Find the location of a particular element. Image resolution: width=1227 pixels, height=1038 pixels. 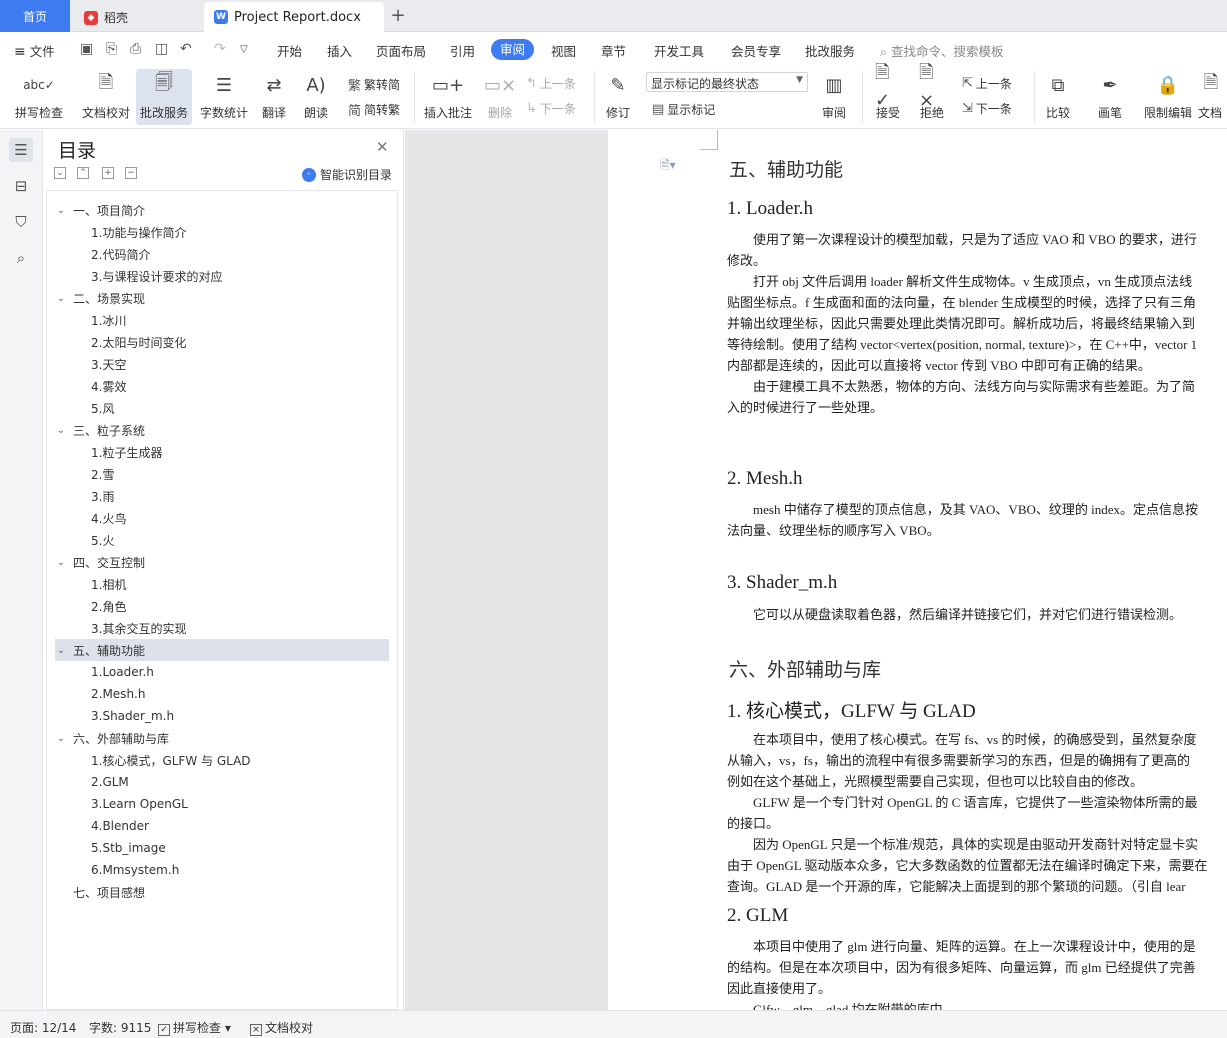

toc-heading-item: ⌄ 三、粒子系统 is located at coordinates (222, 430).